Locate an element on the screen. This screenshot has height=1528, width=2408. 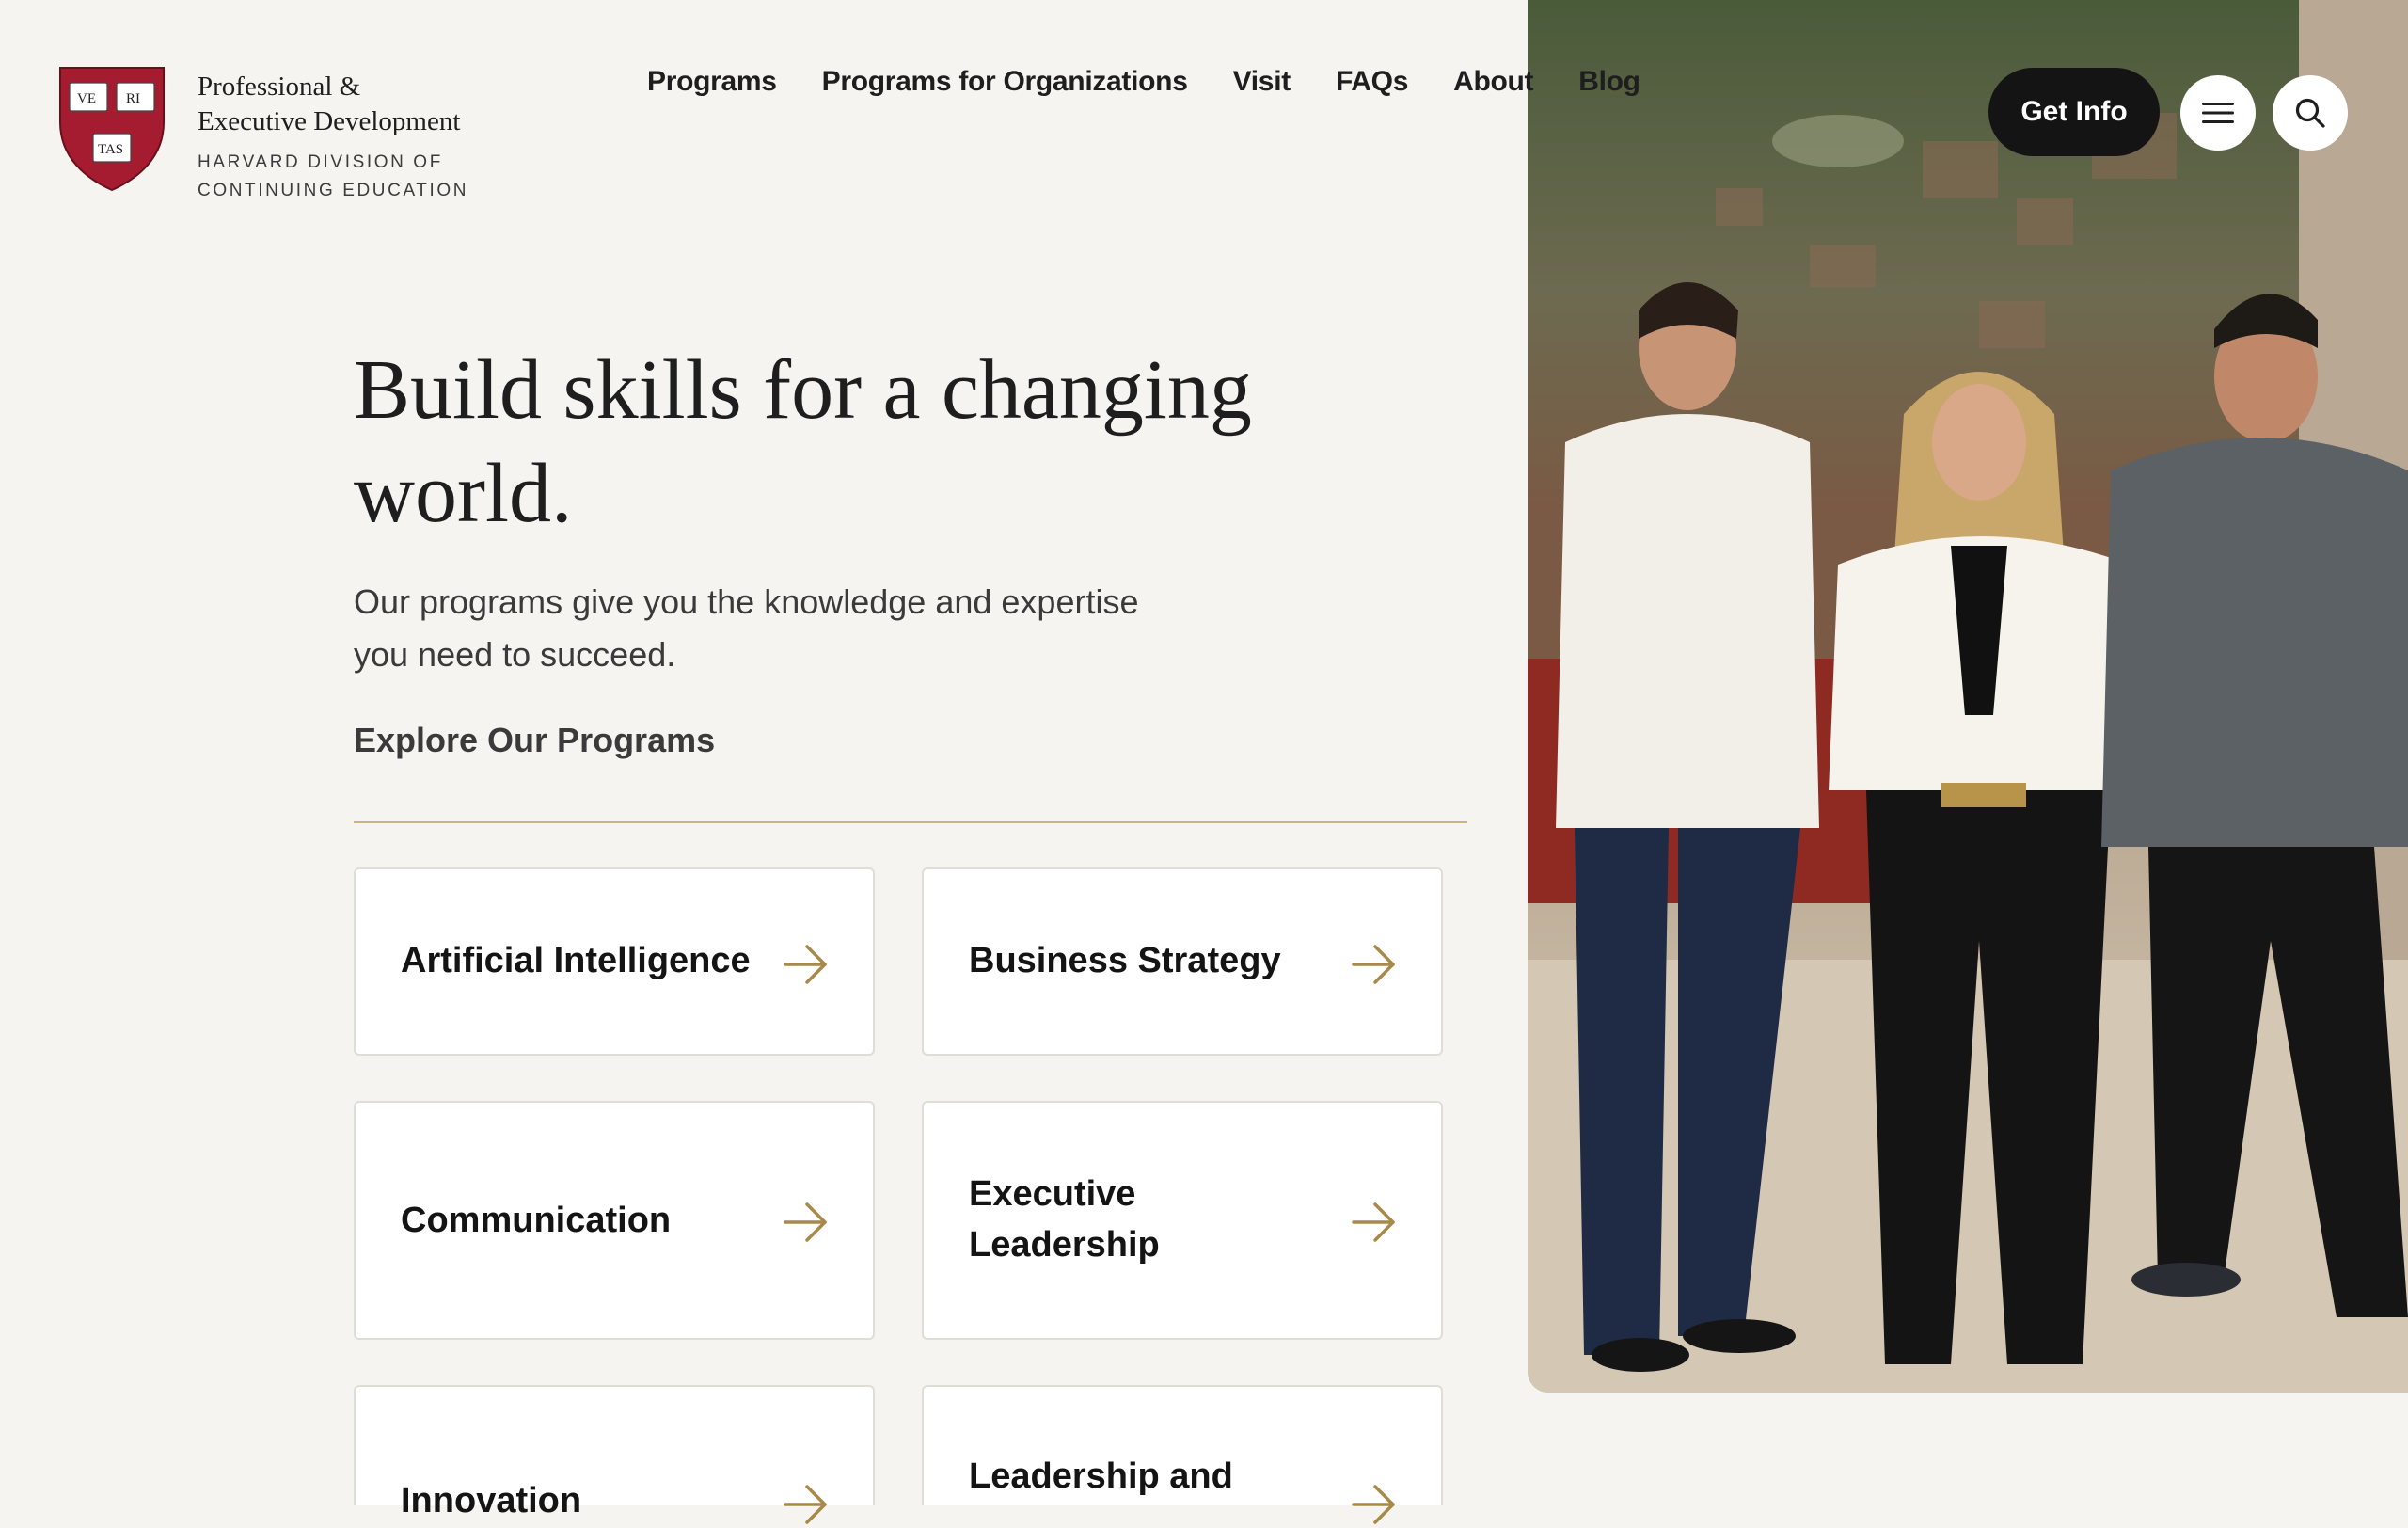
program-card-business-strategy: Business Strategy is located at coordinates (1183, 961).